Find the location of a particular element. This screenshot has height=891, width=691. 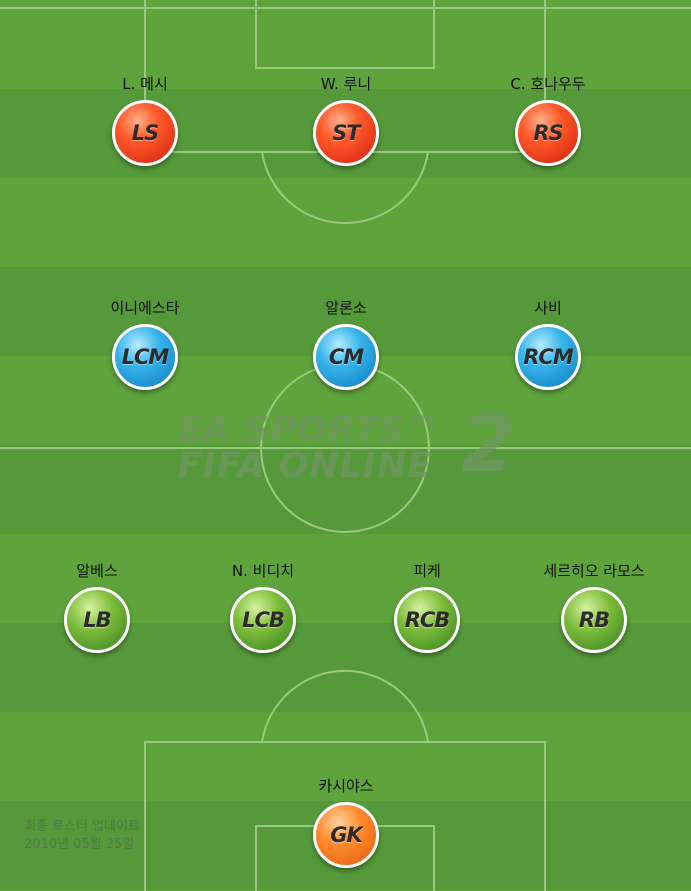

ea-sports-fifa-online-watermark: EA SPORTS™ FIFA ONLINE 2 is located at coordinates (348, 445).